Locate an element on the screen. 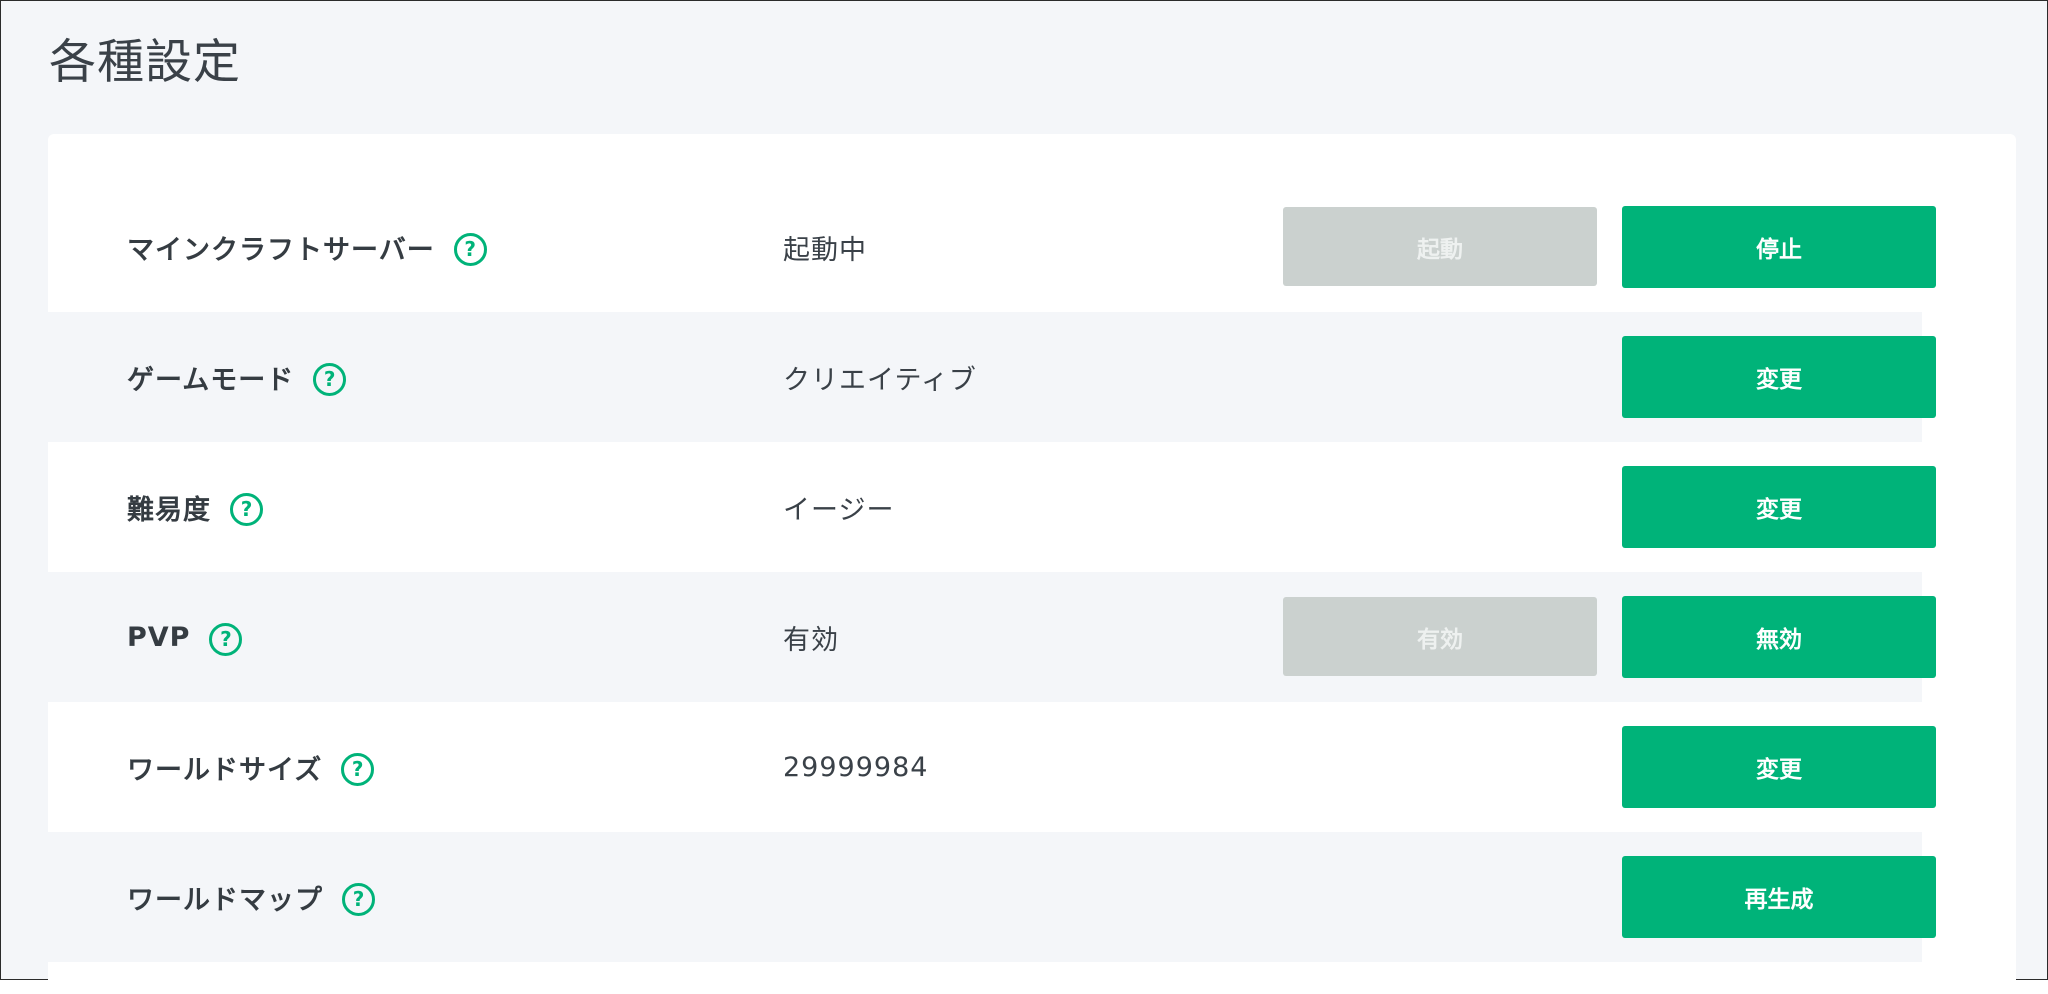 This screenshot has height=994, width=2048. setting-value: 29999984 is located at coordinates (856, 767).